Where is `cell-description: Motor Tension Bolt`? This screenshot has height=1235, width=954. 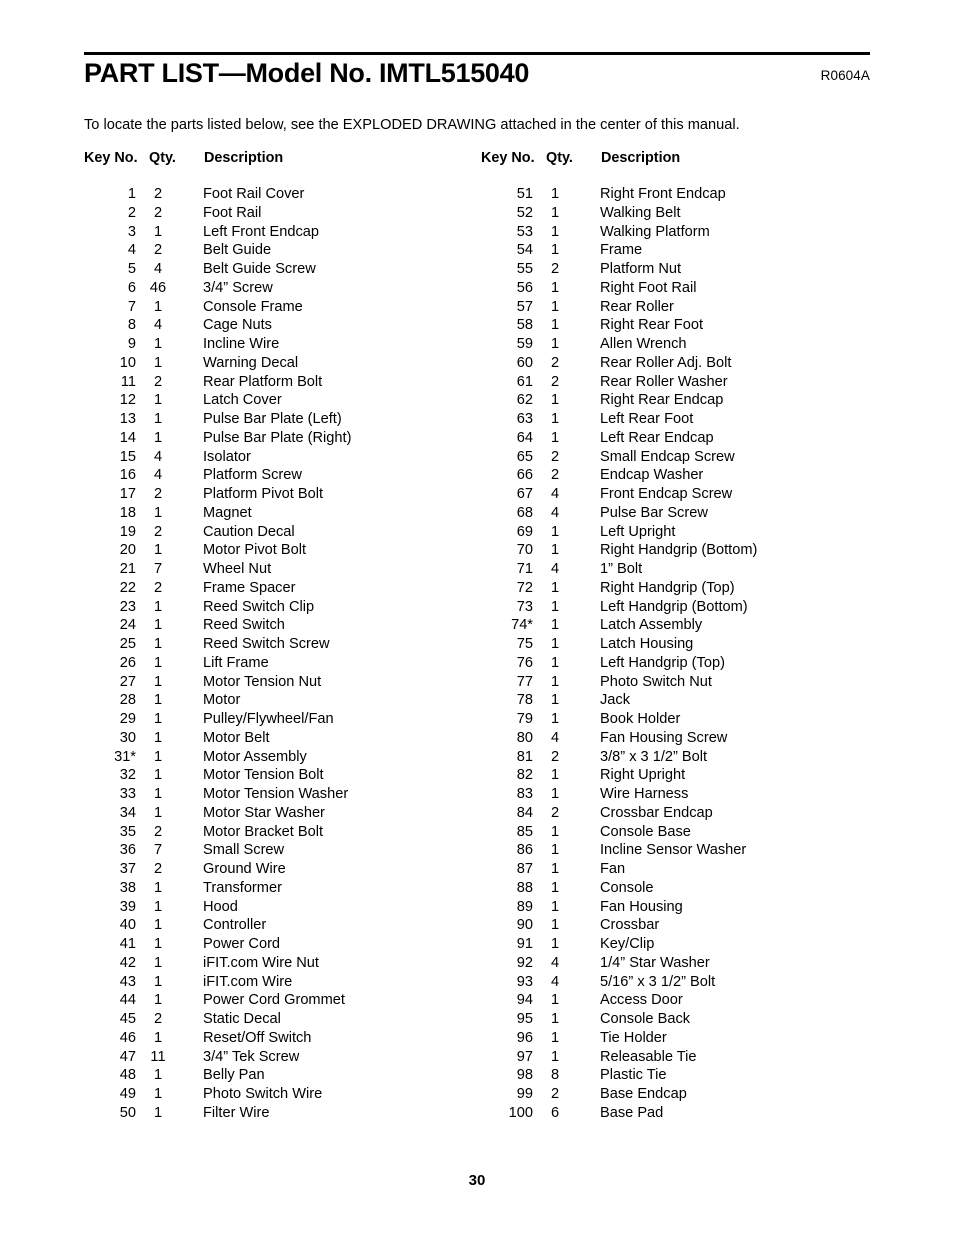 cell-description: Motor Tension Bolt is located at coordinates (263, 775).